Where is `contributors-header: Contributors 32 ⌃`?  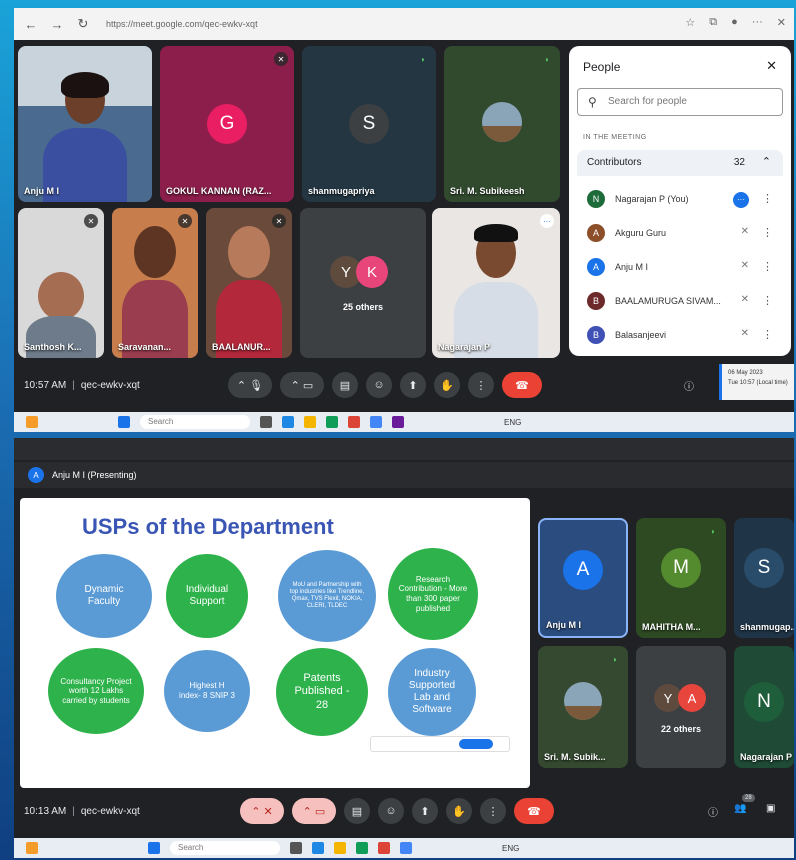 contributors-header: Contributors 32 ⌃ is located at coordinates (680, 163).